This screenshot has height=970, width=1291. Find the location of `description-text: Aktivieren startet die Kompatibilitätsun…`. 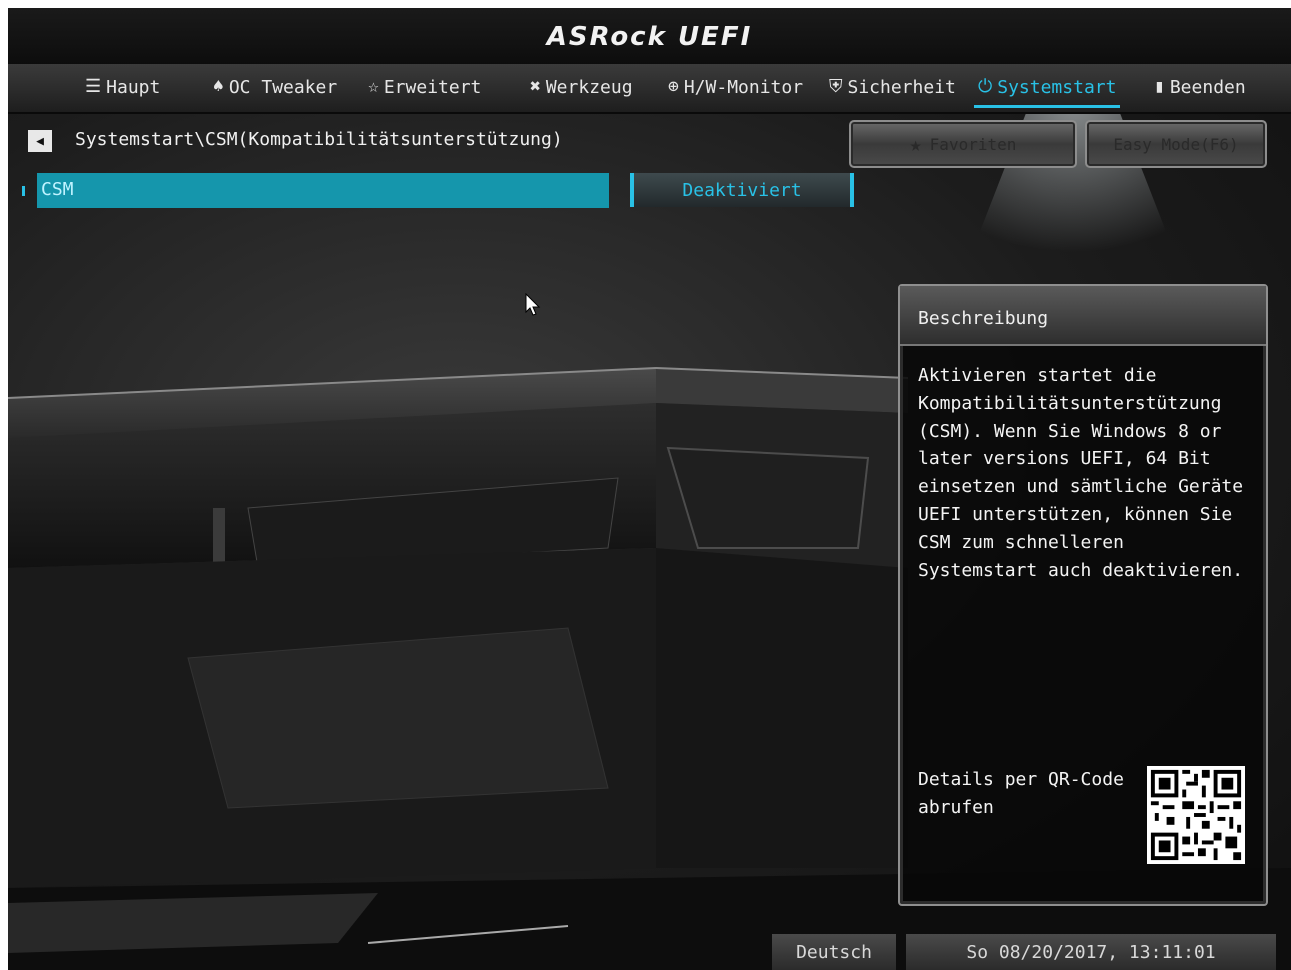

description-text: Aktivieren startet die Kompatibilitätsun… is located at coordinates (1081, 473).